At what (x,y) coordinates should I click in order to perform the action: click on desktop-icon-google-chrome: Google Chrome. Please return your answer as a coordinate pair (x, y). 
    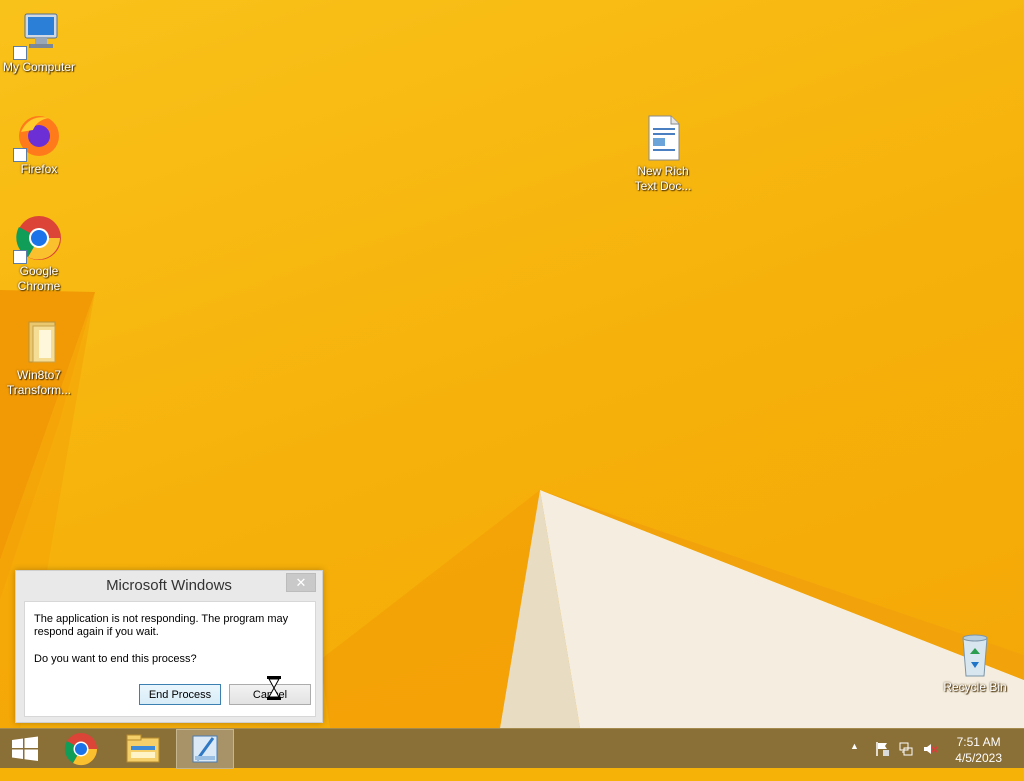
    Looking at the image, I should click on (39, 254).